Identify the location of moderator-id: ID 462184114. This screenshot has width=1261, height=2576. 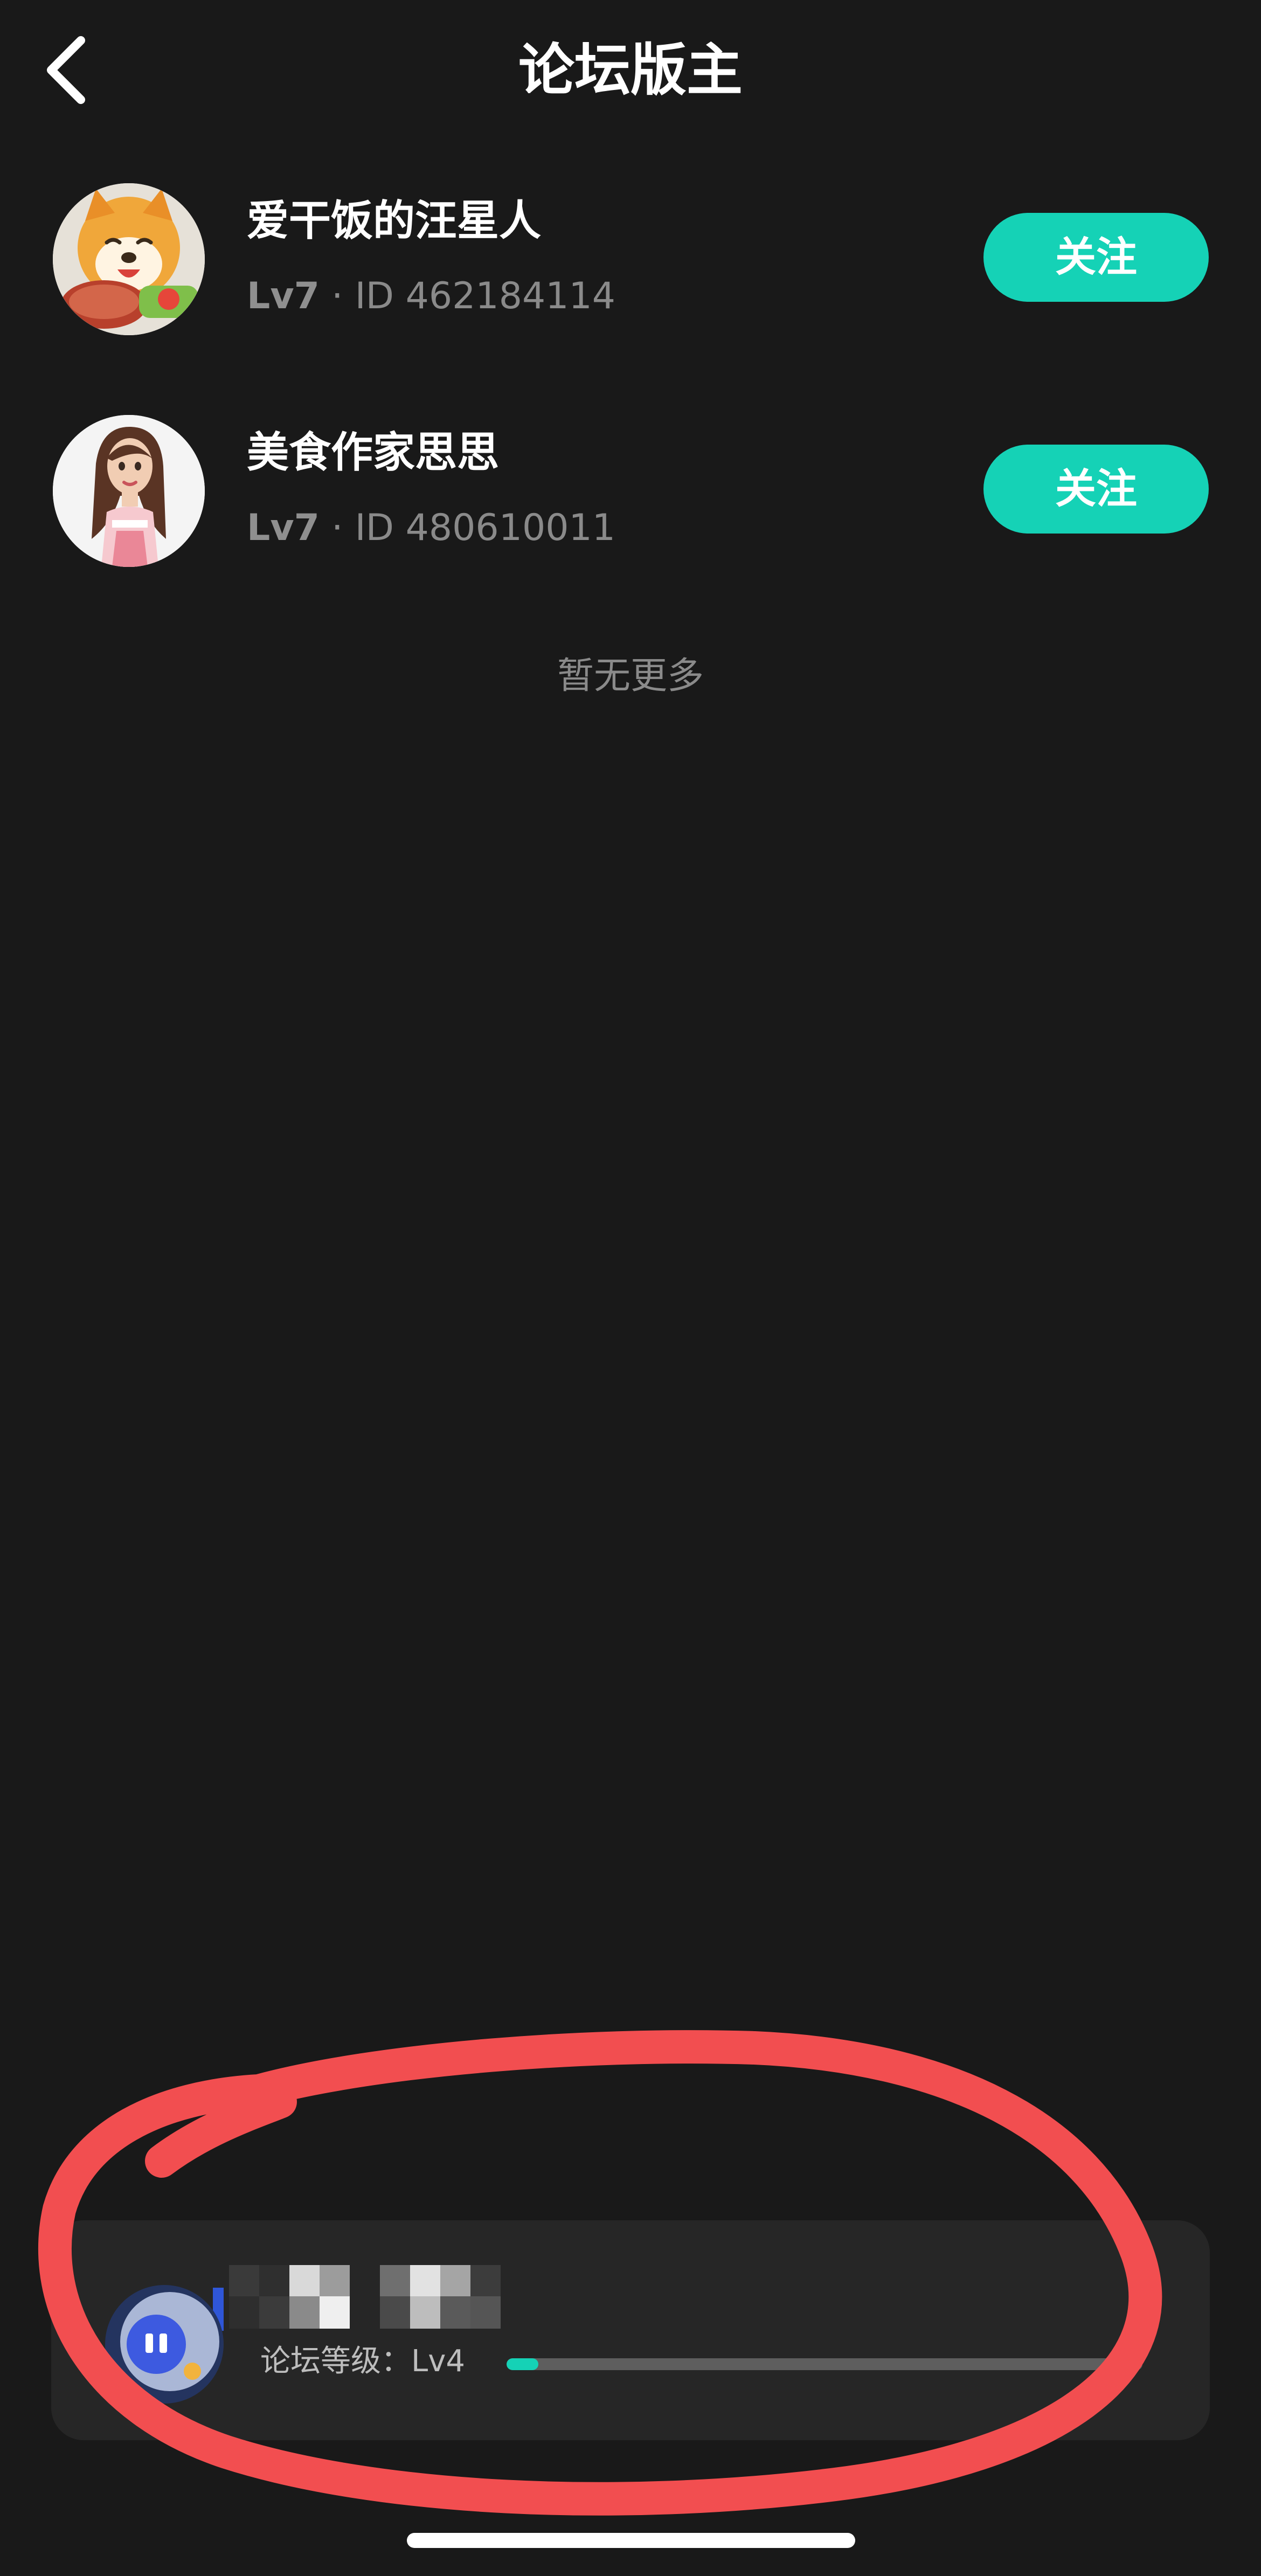
(485, 296).